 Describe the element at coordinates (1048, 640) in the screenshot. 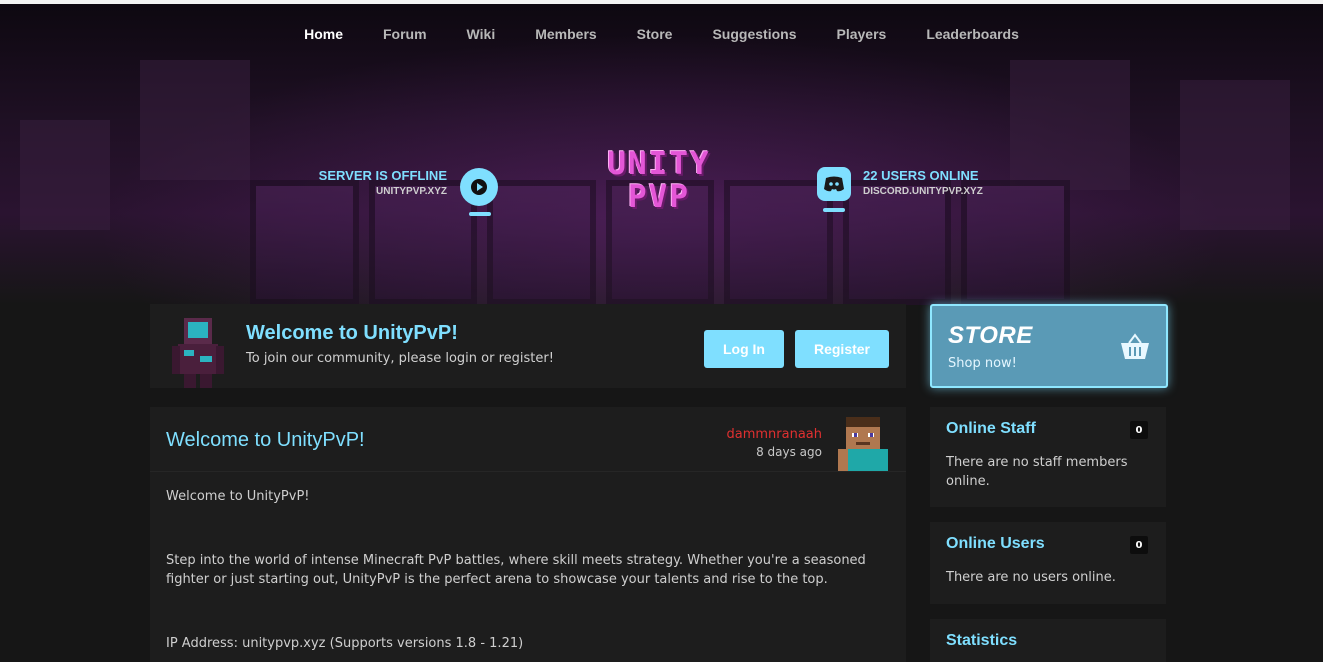

I see `statistics-card: Statistics` at that location.